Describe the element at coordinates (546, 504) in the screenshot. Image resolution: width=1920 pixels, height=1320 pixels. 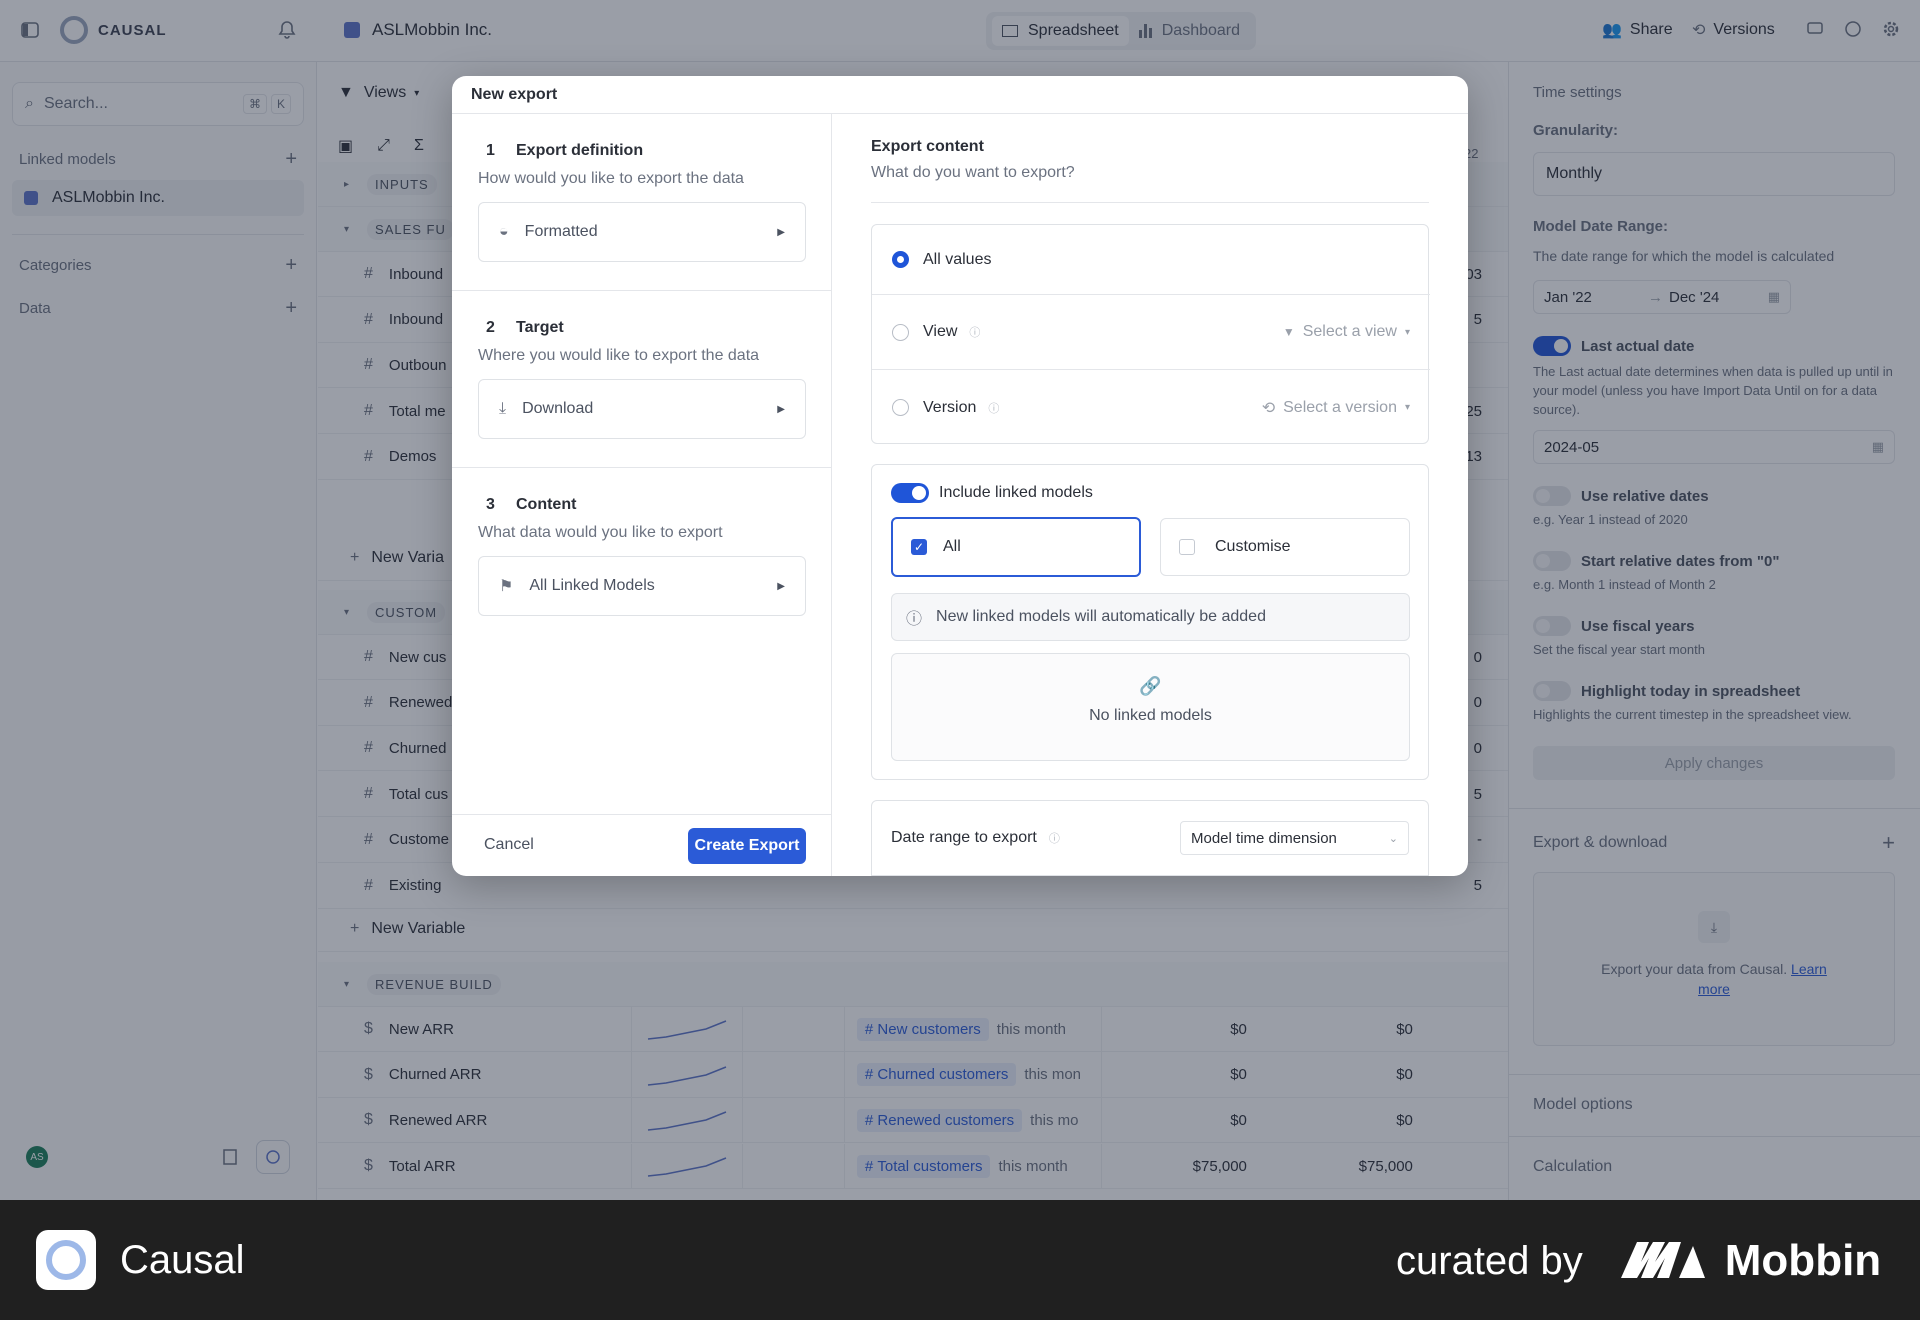
I see `step-title: Content` at that location.